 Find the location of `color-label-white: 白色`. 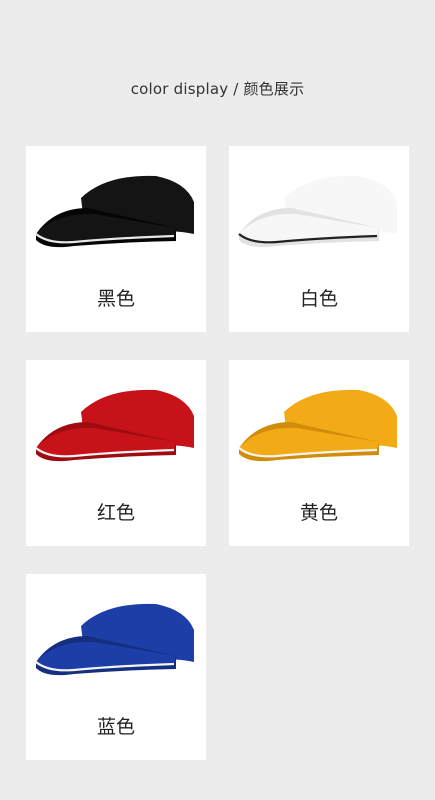

color-label-white: 白色 is located at coordinates (318, 299).